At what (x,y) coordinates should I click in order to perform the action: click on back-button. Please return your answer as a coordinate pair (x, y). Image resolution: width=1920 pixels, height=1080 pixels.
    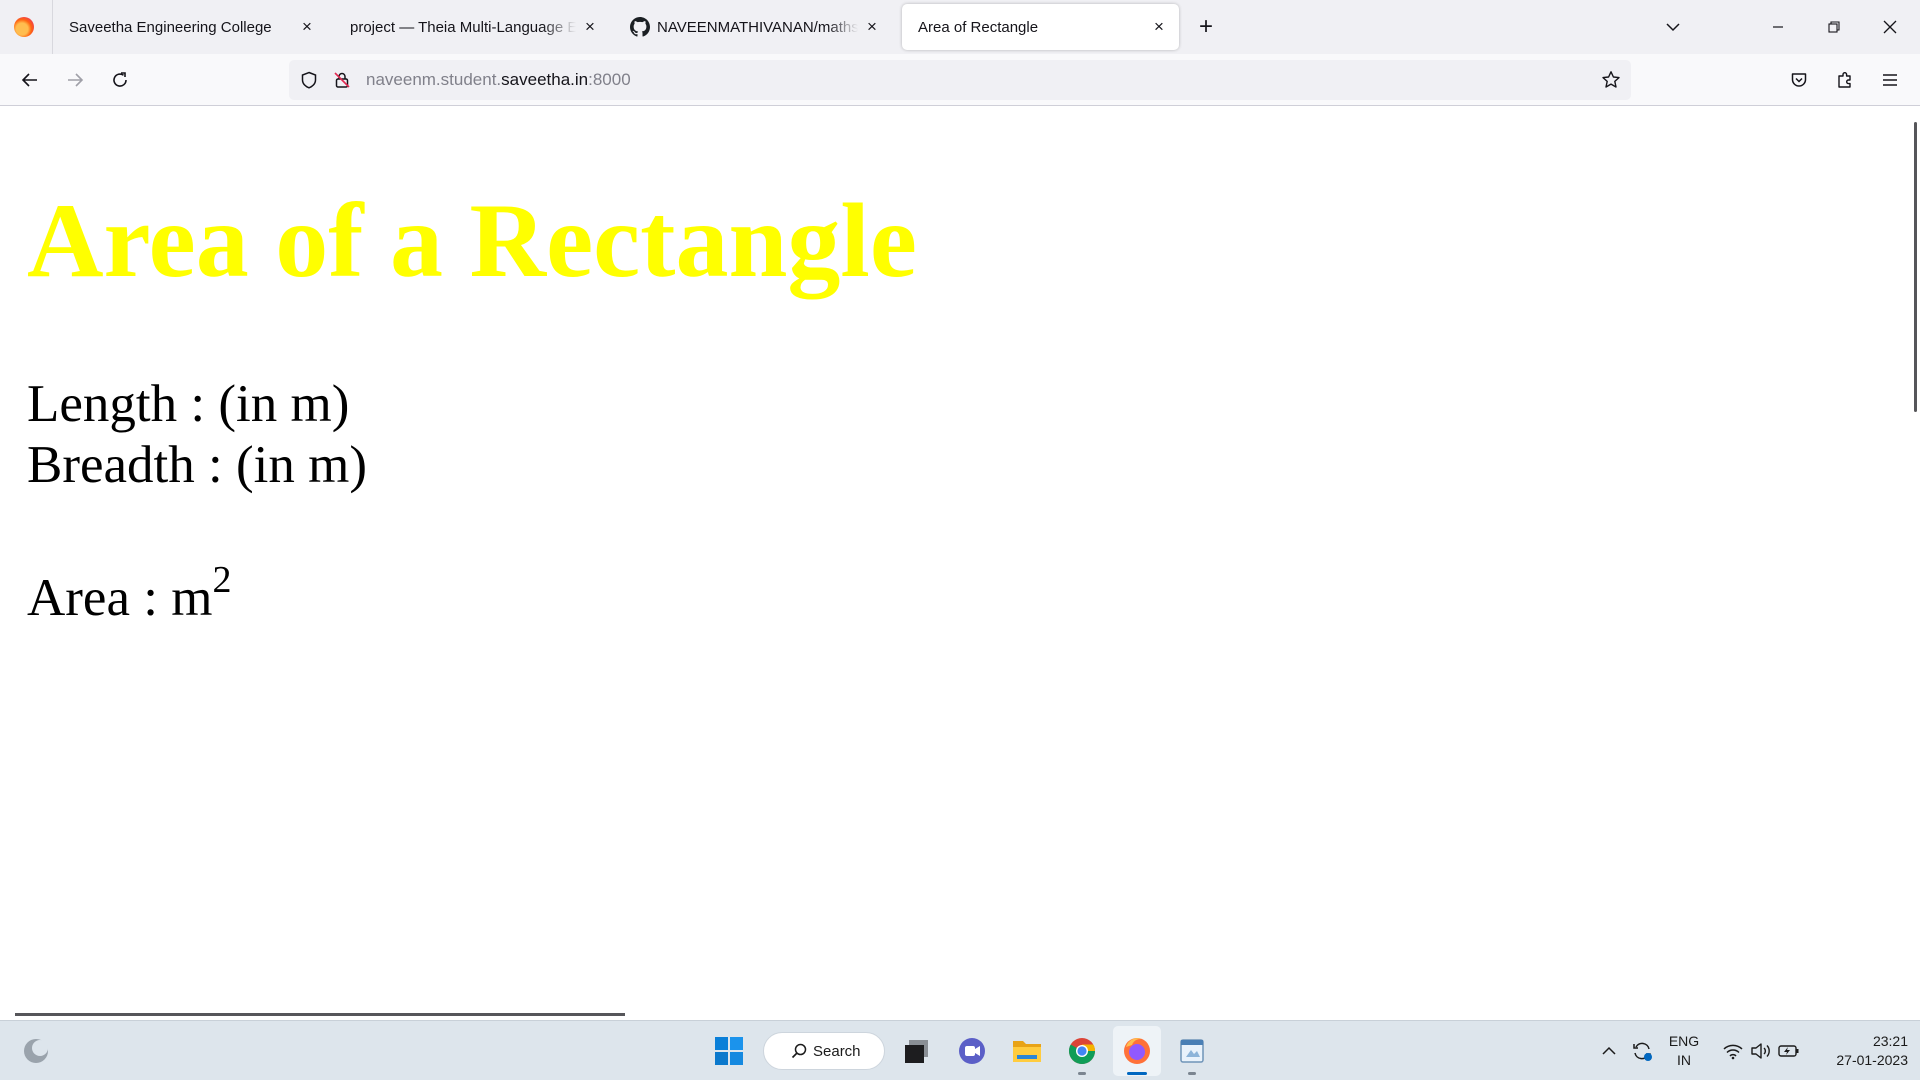
    Looking at the image, I should click on (30, 80).